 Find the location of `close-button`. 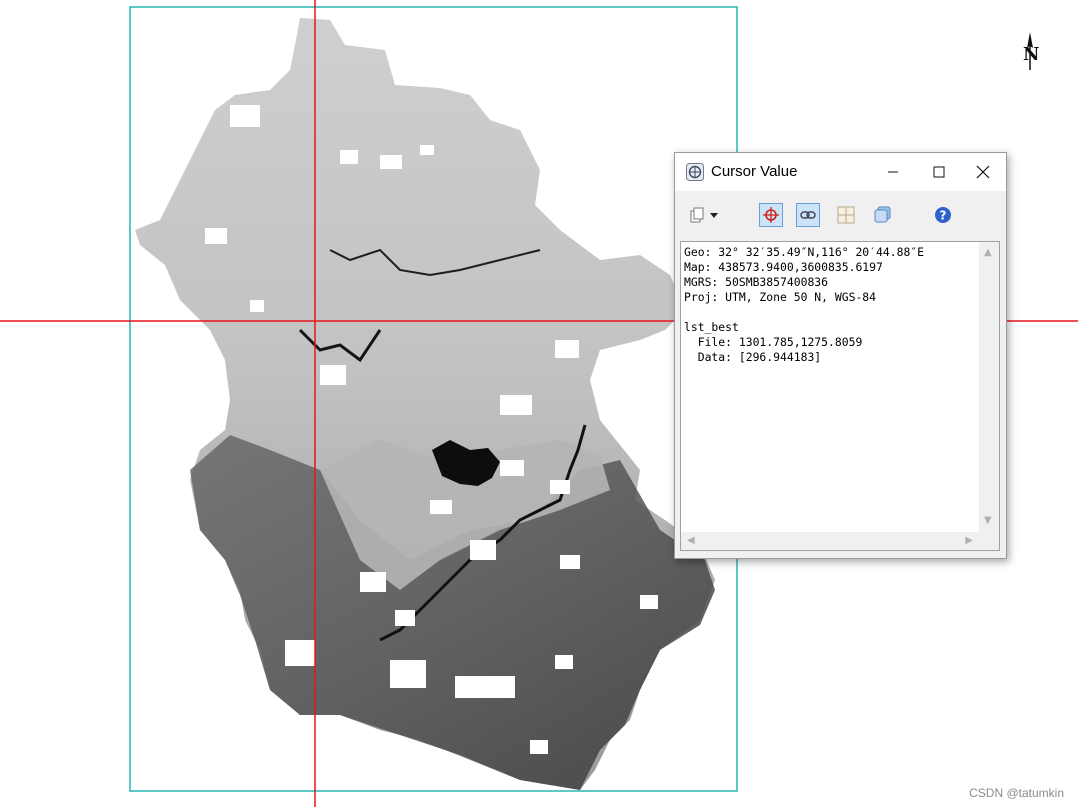

close-button is located at coordinates (983, 172).